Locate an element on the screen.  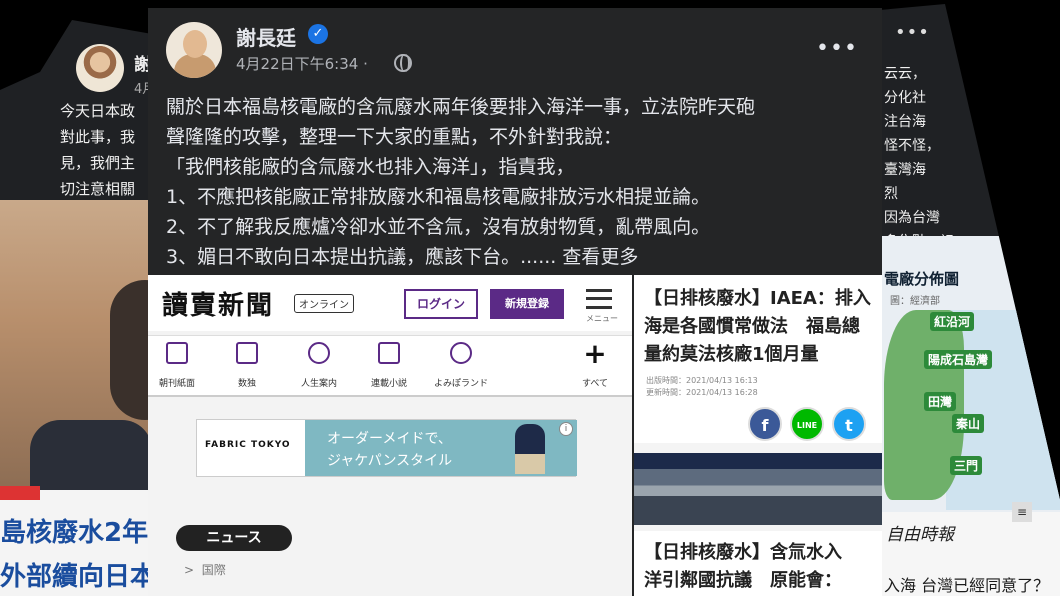
avatar-face is located at coordinates (195, 44).